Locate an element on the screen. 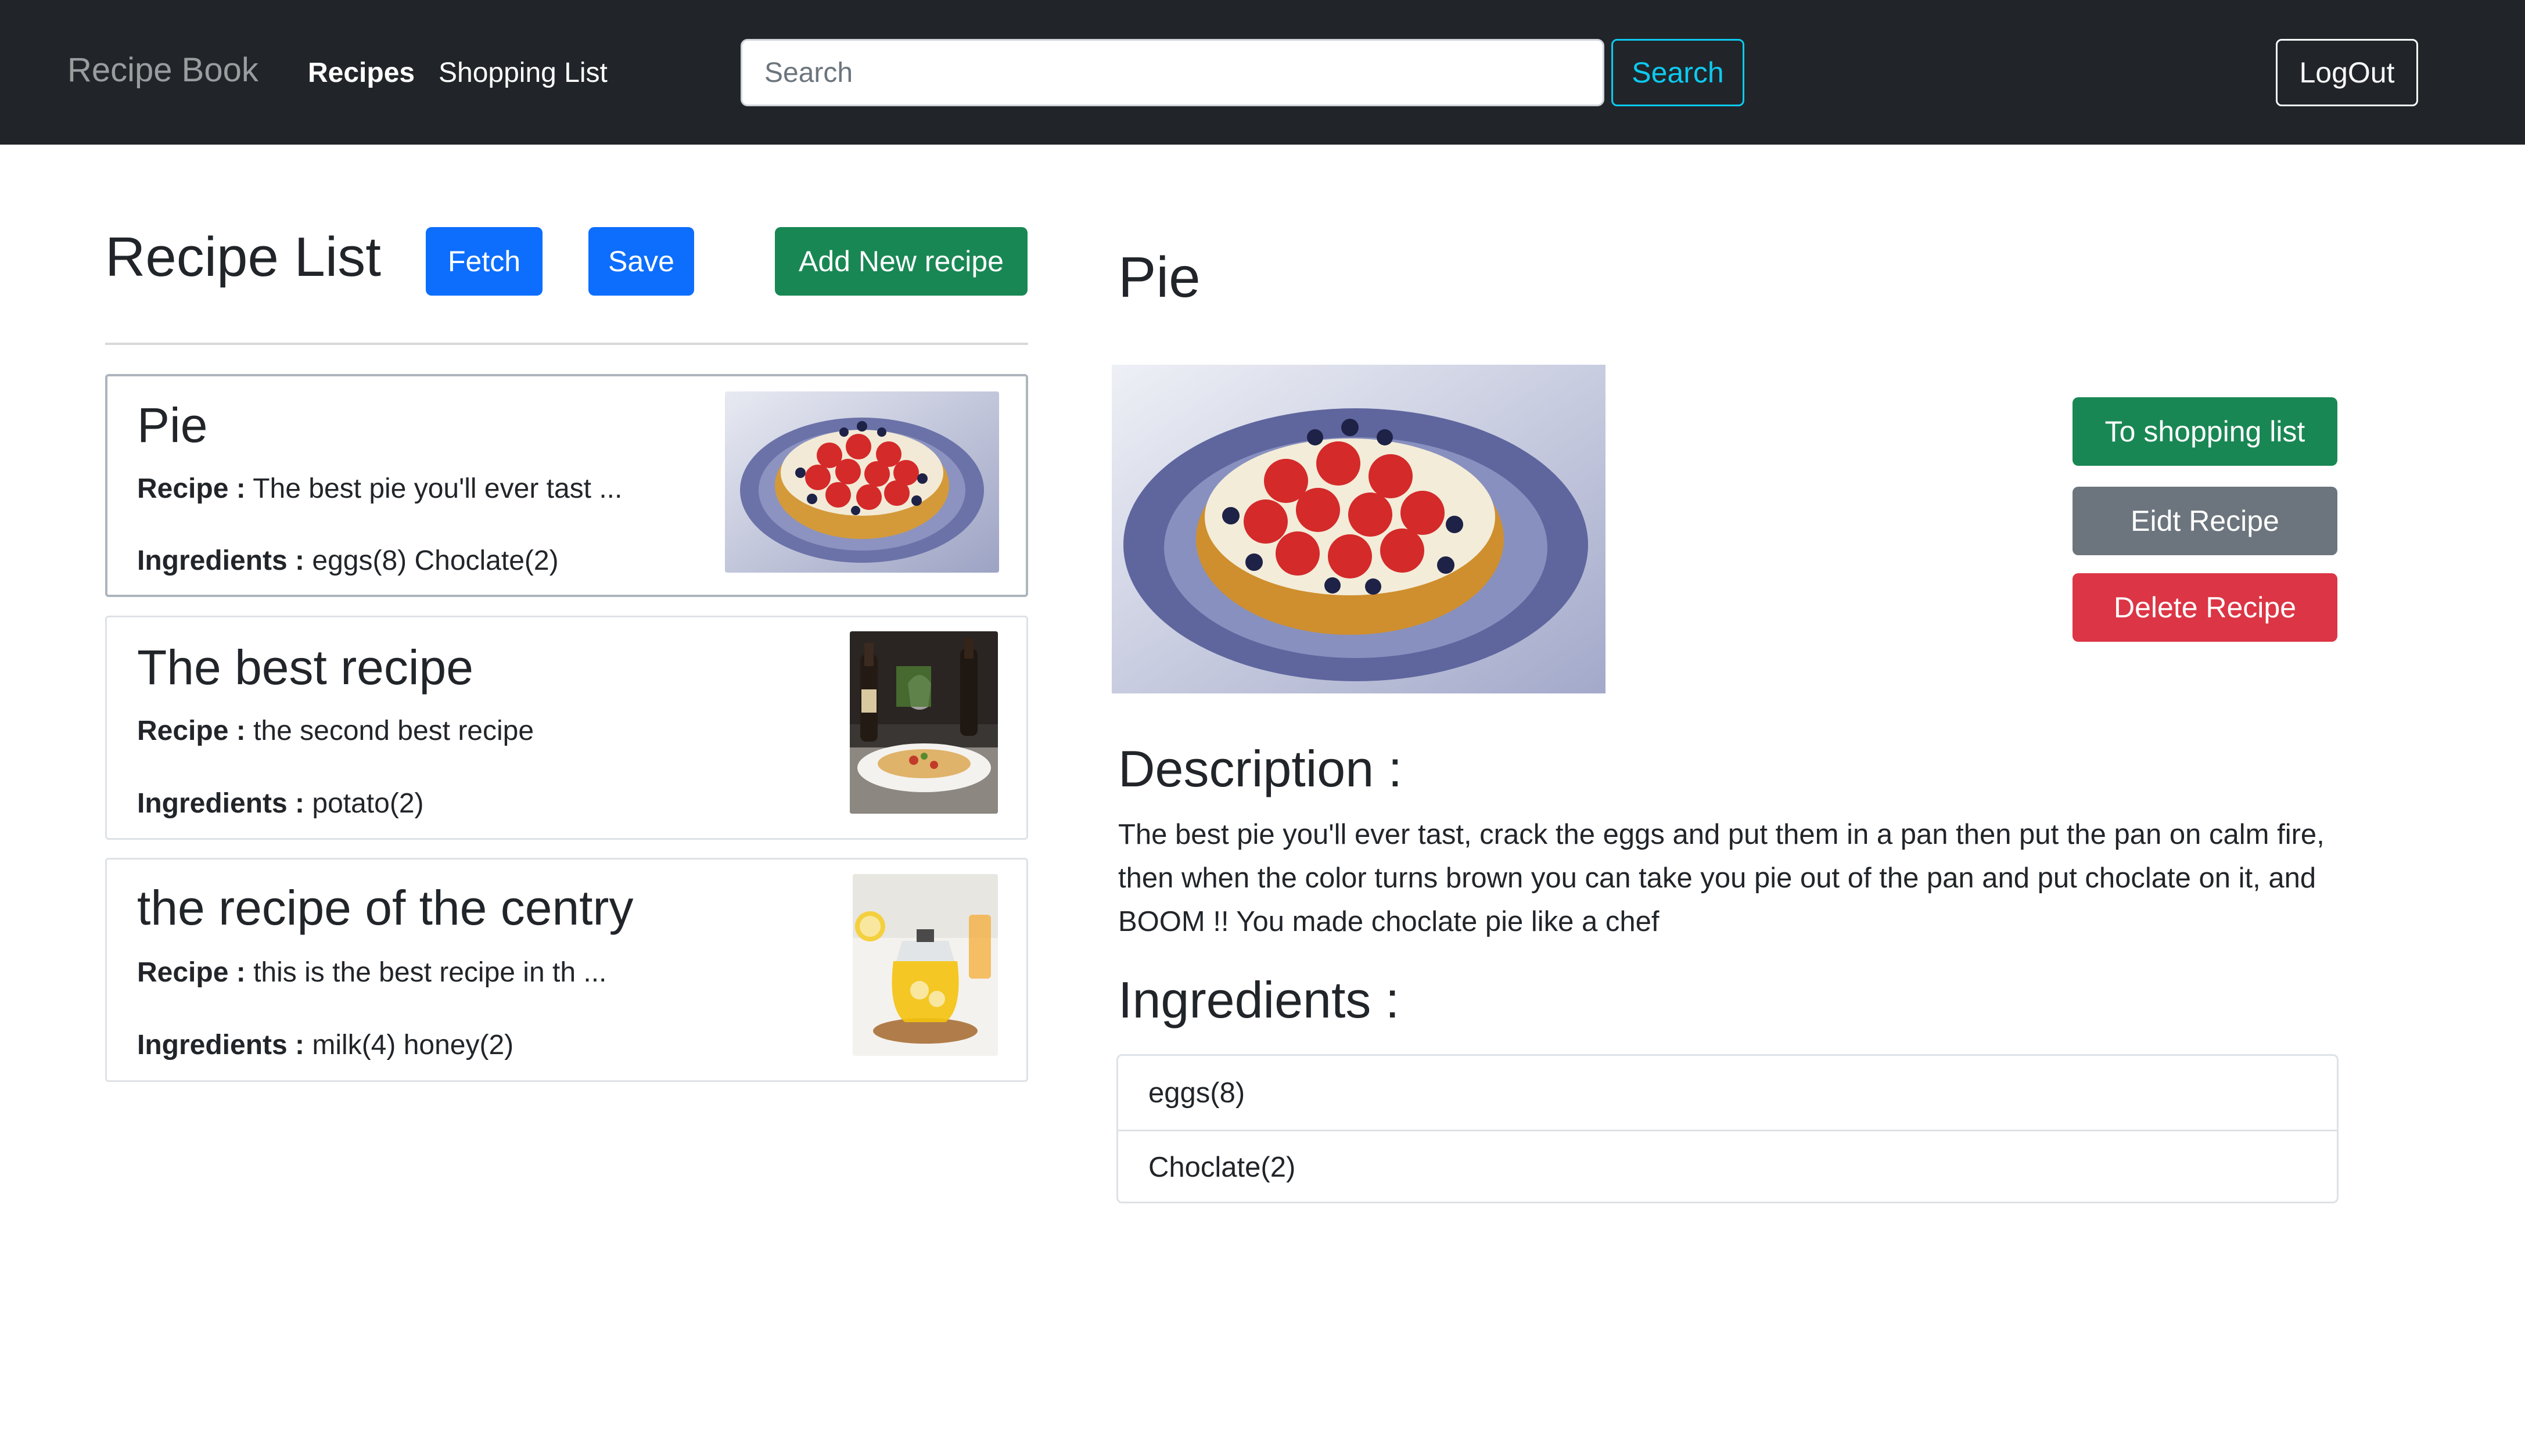 This screenshot has height=1456, width=2525. recipe-card-name: the recipe of the centry is located at coordinates (385, 908).